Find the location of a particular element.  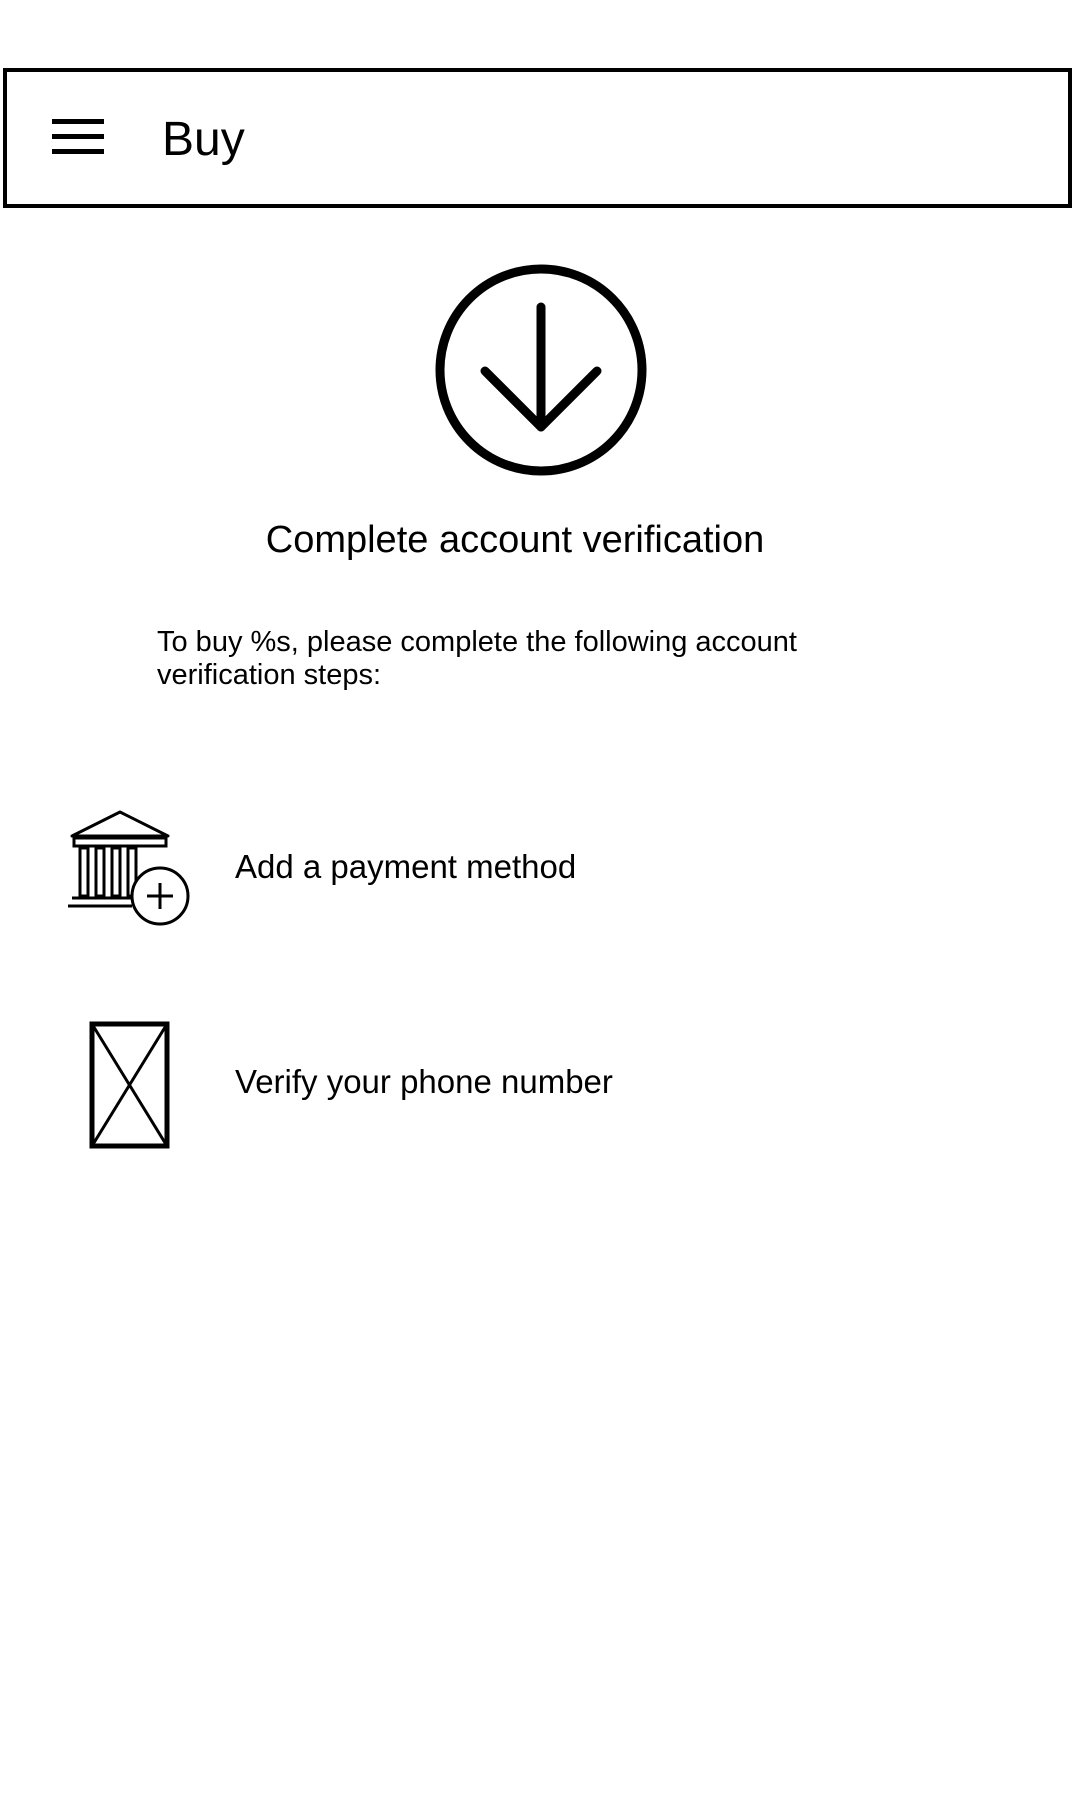

verification-heading: Complete account verification is located at coordinates (515, 540).